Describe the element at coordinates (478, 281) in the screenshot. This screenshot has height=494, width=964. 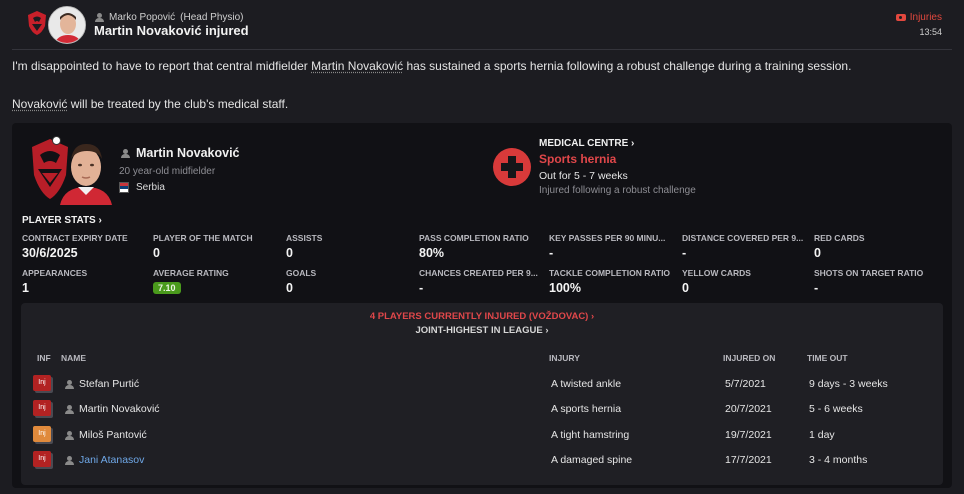
I see `stat-chances-created: CHANCES CREATED PER 9... -` at that location.